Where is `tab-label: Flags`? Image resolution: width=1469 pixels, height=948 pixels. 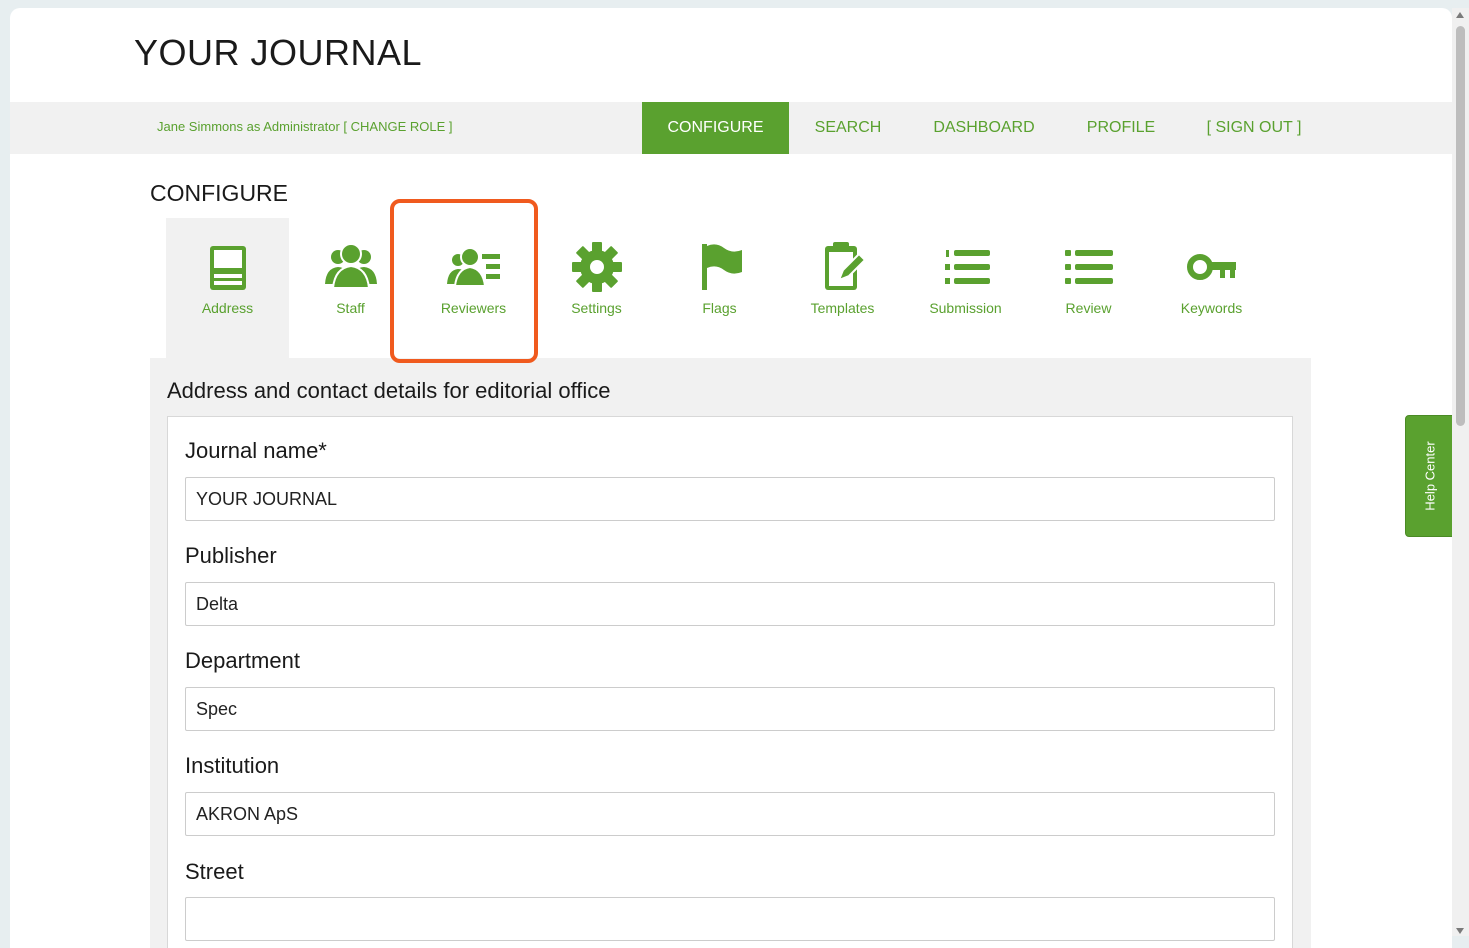 tab-label: Flags is located at coordinates (719, 308).